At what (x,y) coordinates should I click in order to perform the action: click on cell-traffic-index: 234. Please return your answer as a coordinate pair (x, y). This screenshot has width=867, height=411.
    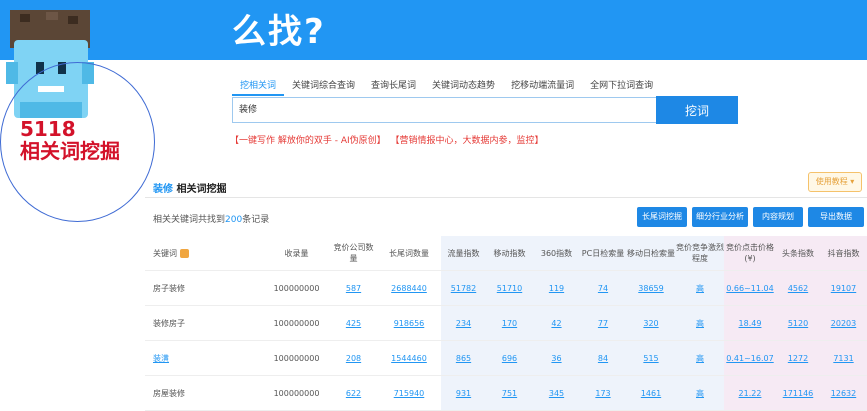
    Looking at the image, I should click on (463, 323).